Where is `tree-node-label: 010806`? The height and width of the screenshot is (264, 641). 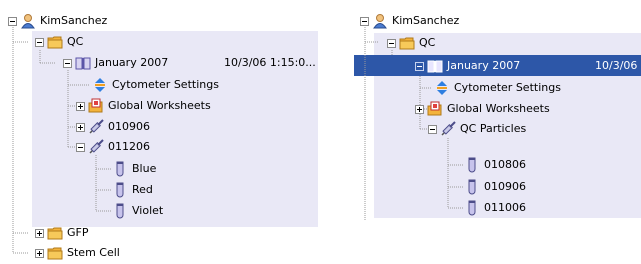 tree-node-label: 010806 is located at coordinates (505, 164).